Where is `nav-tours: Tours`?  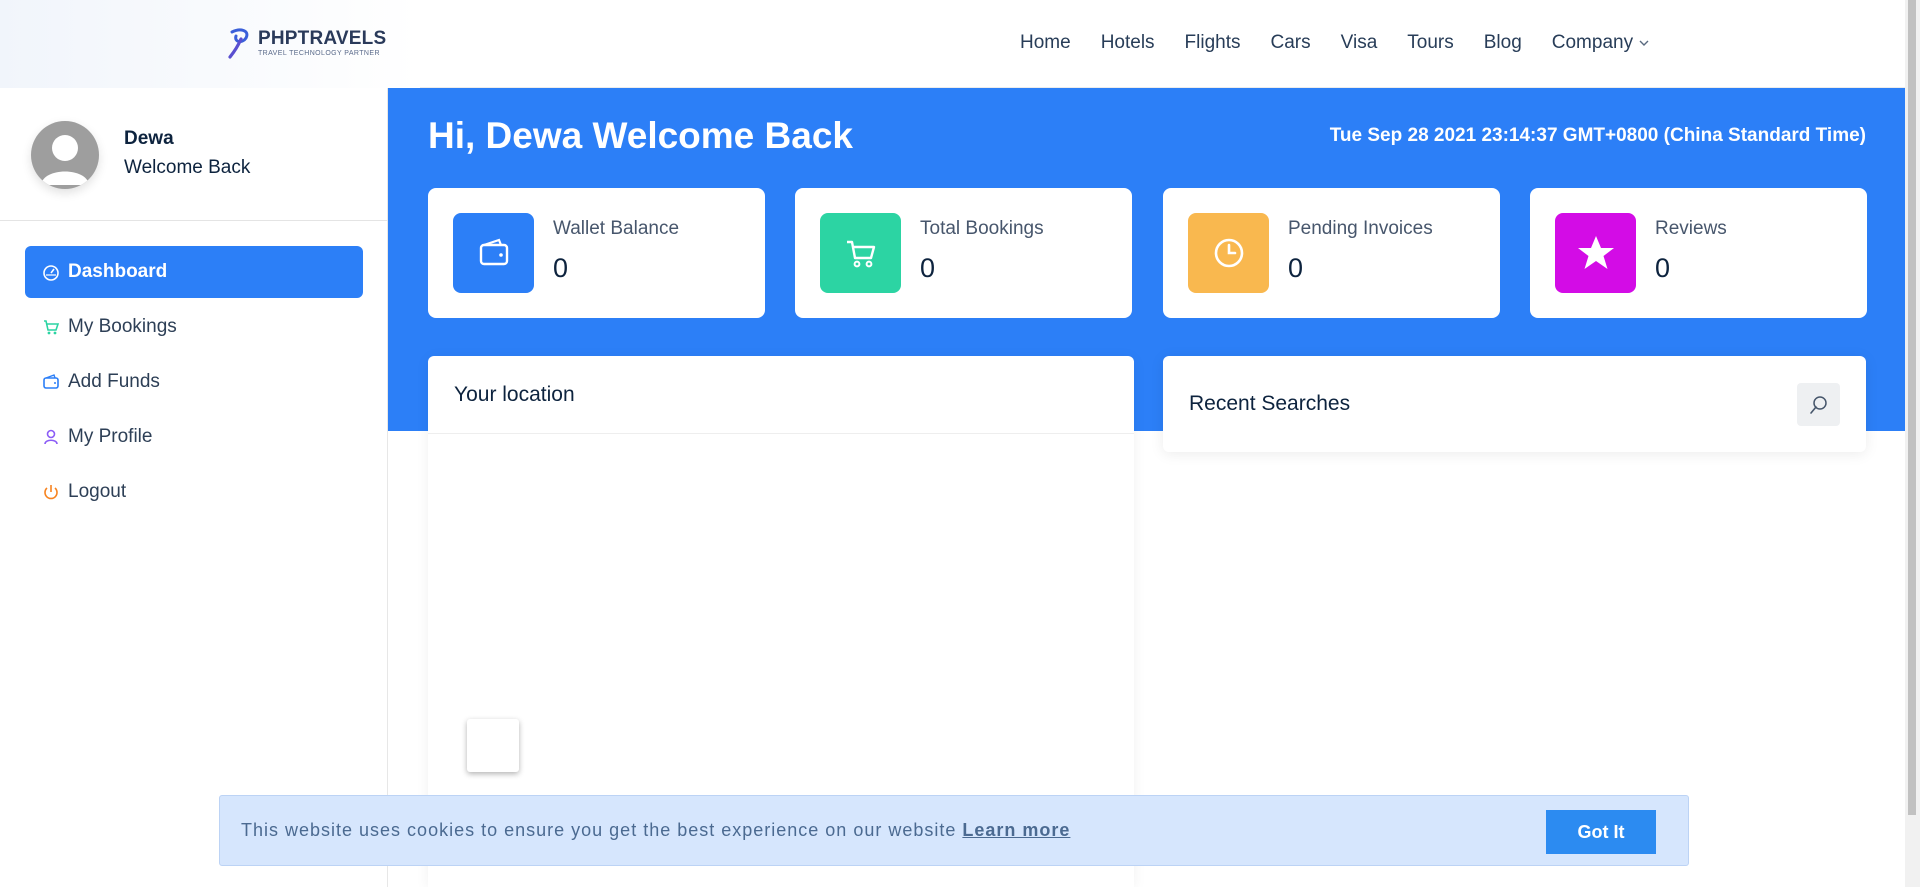 nav-tours: Tours is located at coordinates (1430, 43).